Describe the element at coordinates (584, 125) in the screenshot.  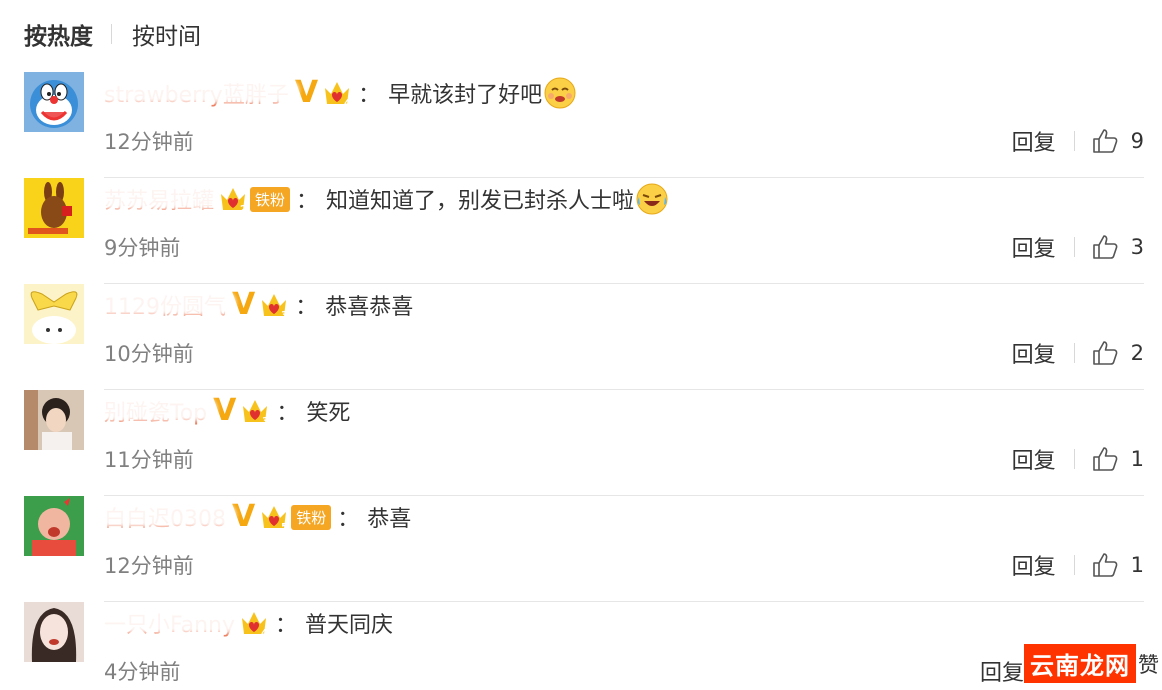
I see `comment-item: strawberry蓝胖子 V 4 ： 早就该封了好吧 12分钟前 回复 9` at that location.